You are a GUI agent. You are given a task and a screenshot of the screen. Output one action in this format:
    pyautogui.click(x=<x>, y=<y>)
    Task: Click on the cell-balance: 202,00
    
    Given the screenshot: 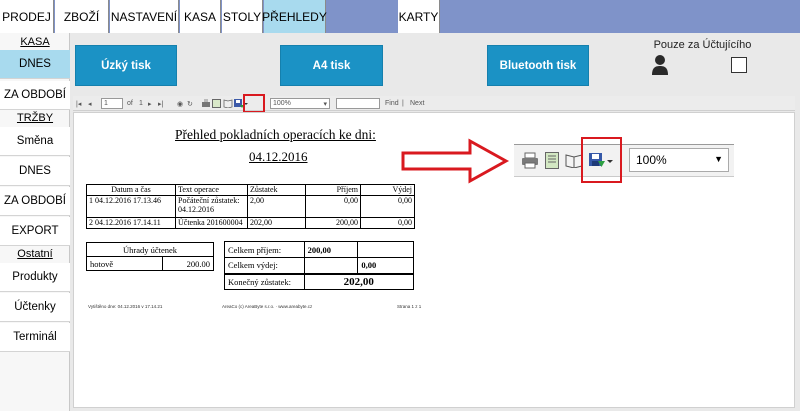 What is the action you would take?
    pyautogui.click(x=276, y=223)
    